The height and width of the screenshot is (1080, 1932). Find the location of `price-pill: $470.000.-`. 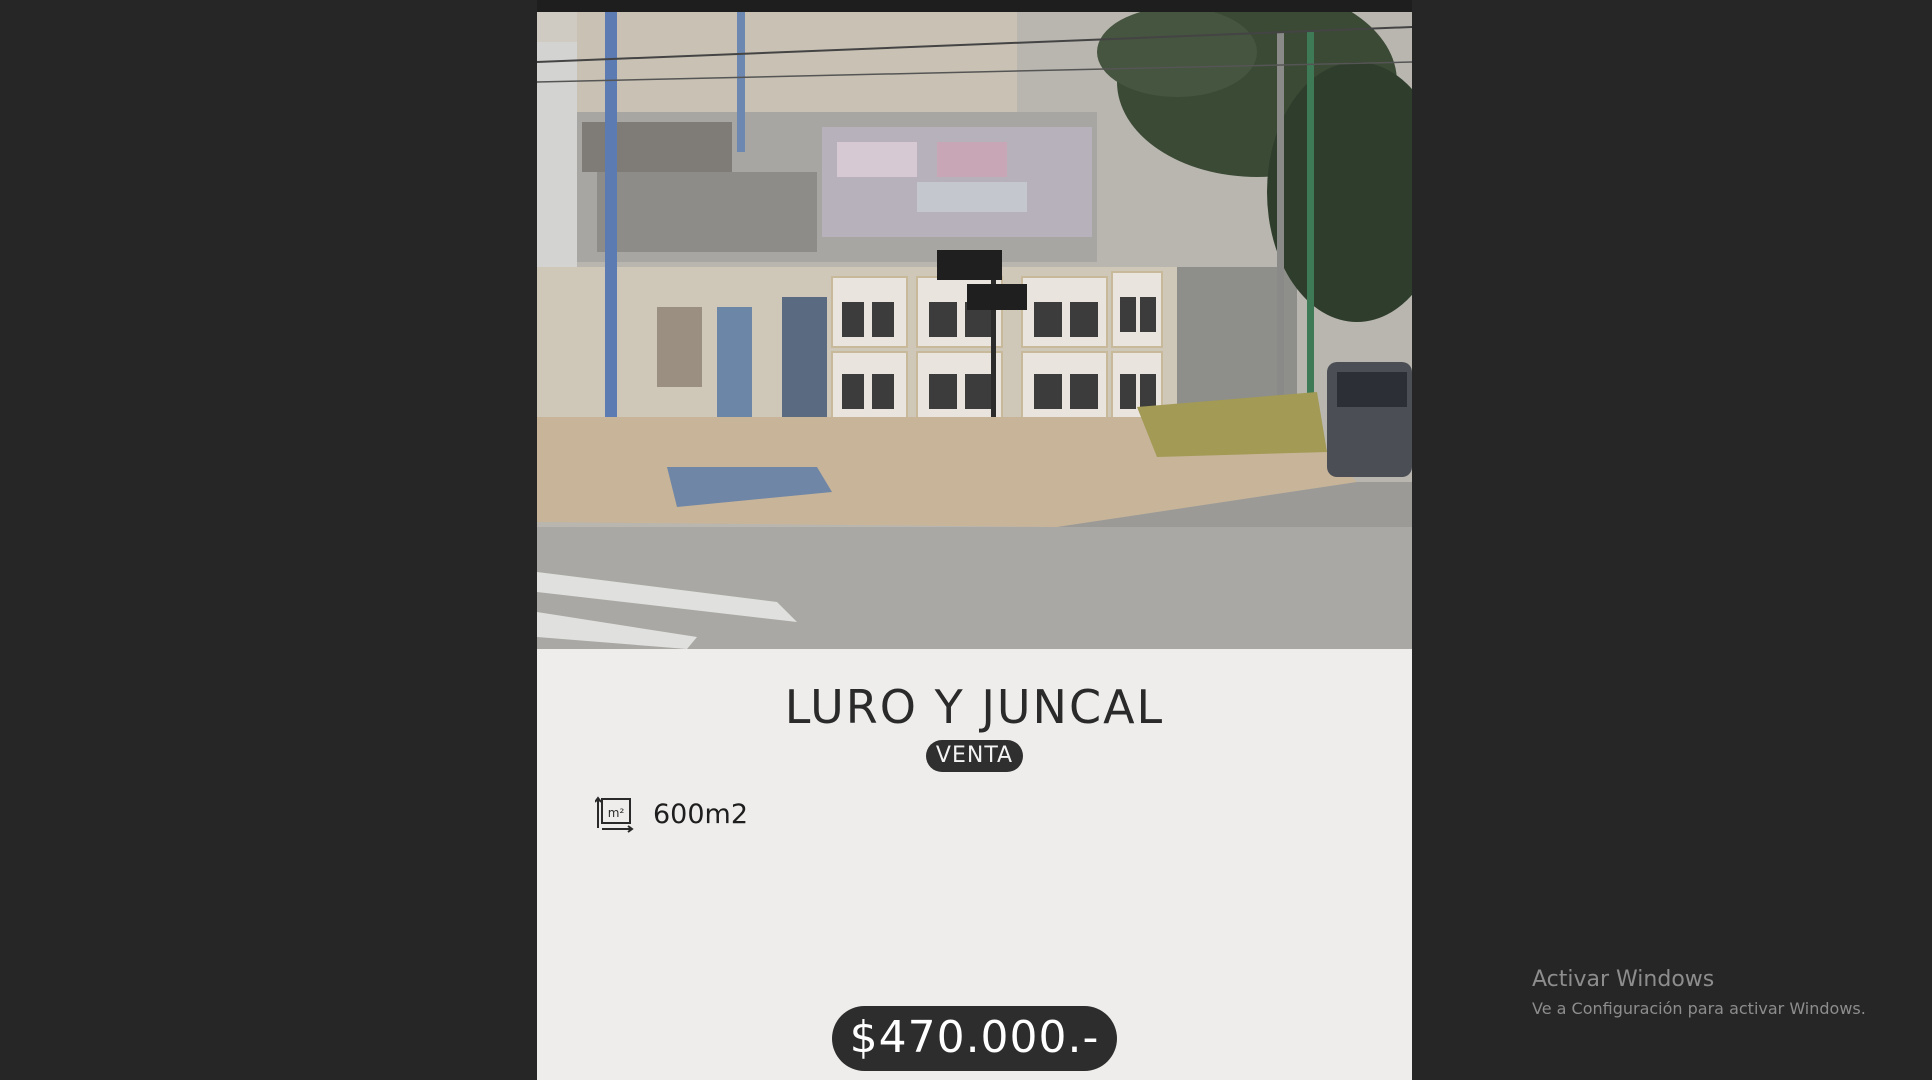

price-pill: $470.000.- is located at coordinates (974, 1038).